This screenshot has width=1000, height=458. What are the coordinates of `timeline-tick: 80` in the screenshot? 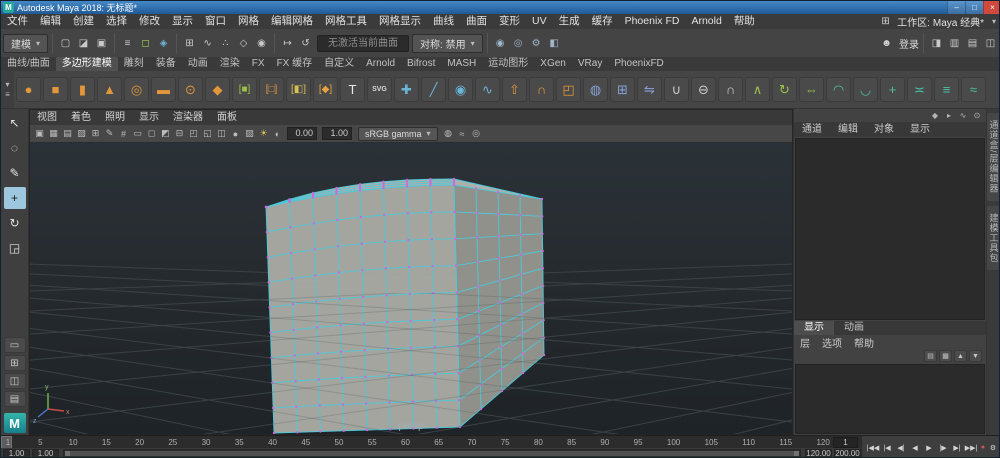 It's located at (538, 442).